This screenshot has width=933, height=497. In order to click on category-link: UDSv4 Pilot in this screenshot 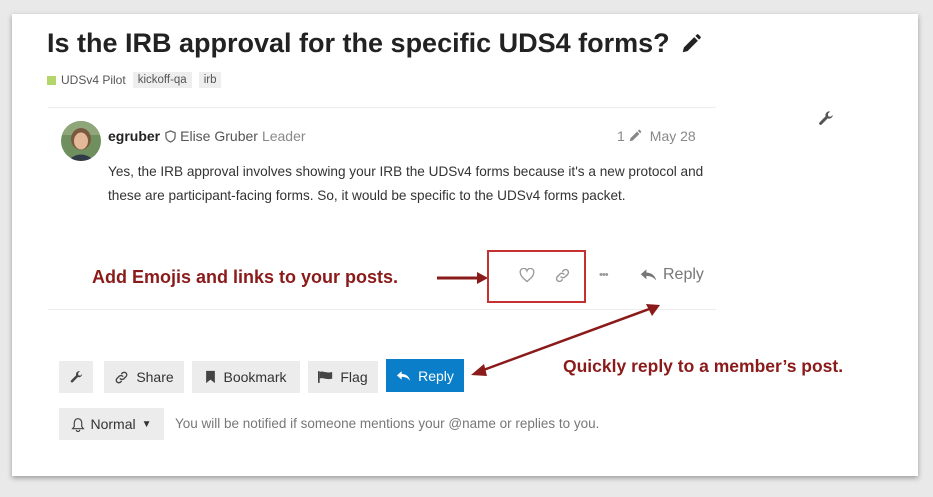, I will do `click(93, 80)`.